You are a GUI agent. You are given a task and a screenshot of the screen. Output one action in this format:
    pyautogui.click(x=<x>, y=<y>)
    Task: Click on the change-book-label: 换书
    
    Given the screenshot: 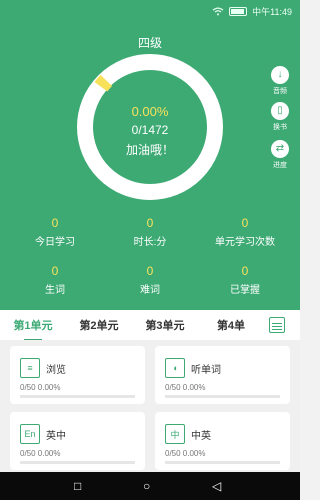 What is the action you would take?
    pyautogui.click(x=280, y=127)
    